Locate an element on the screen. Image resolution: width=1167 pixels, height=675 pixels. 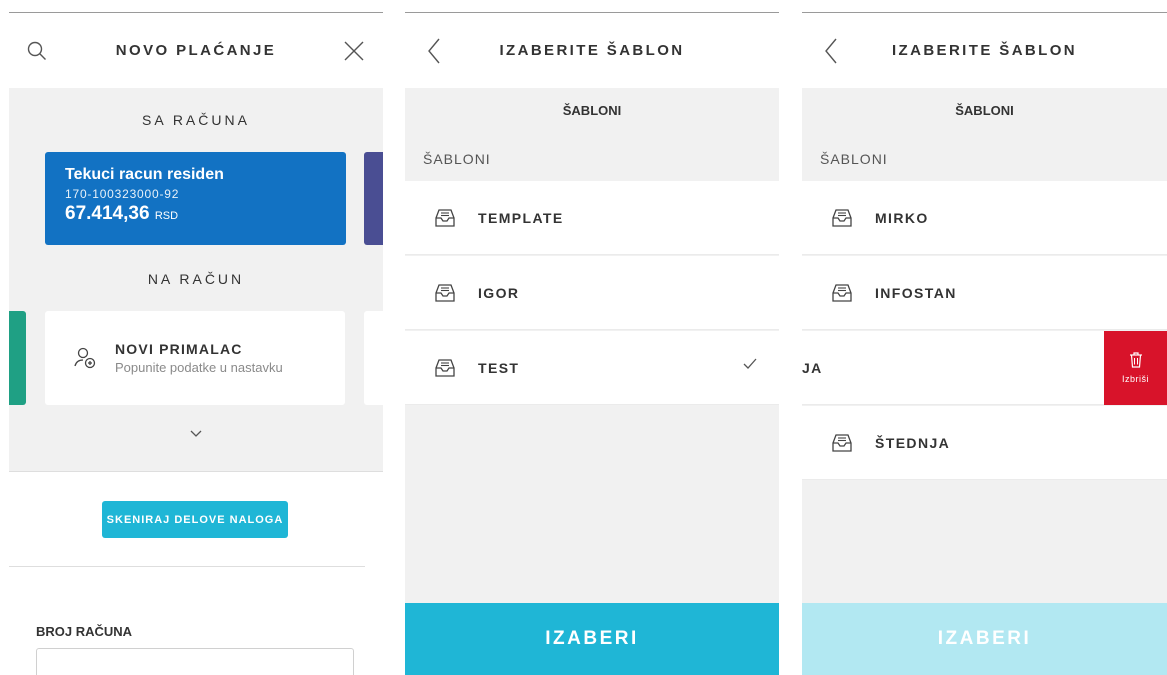
header: NOVO PLAĆANJE is located at coordinates (196, 50).